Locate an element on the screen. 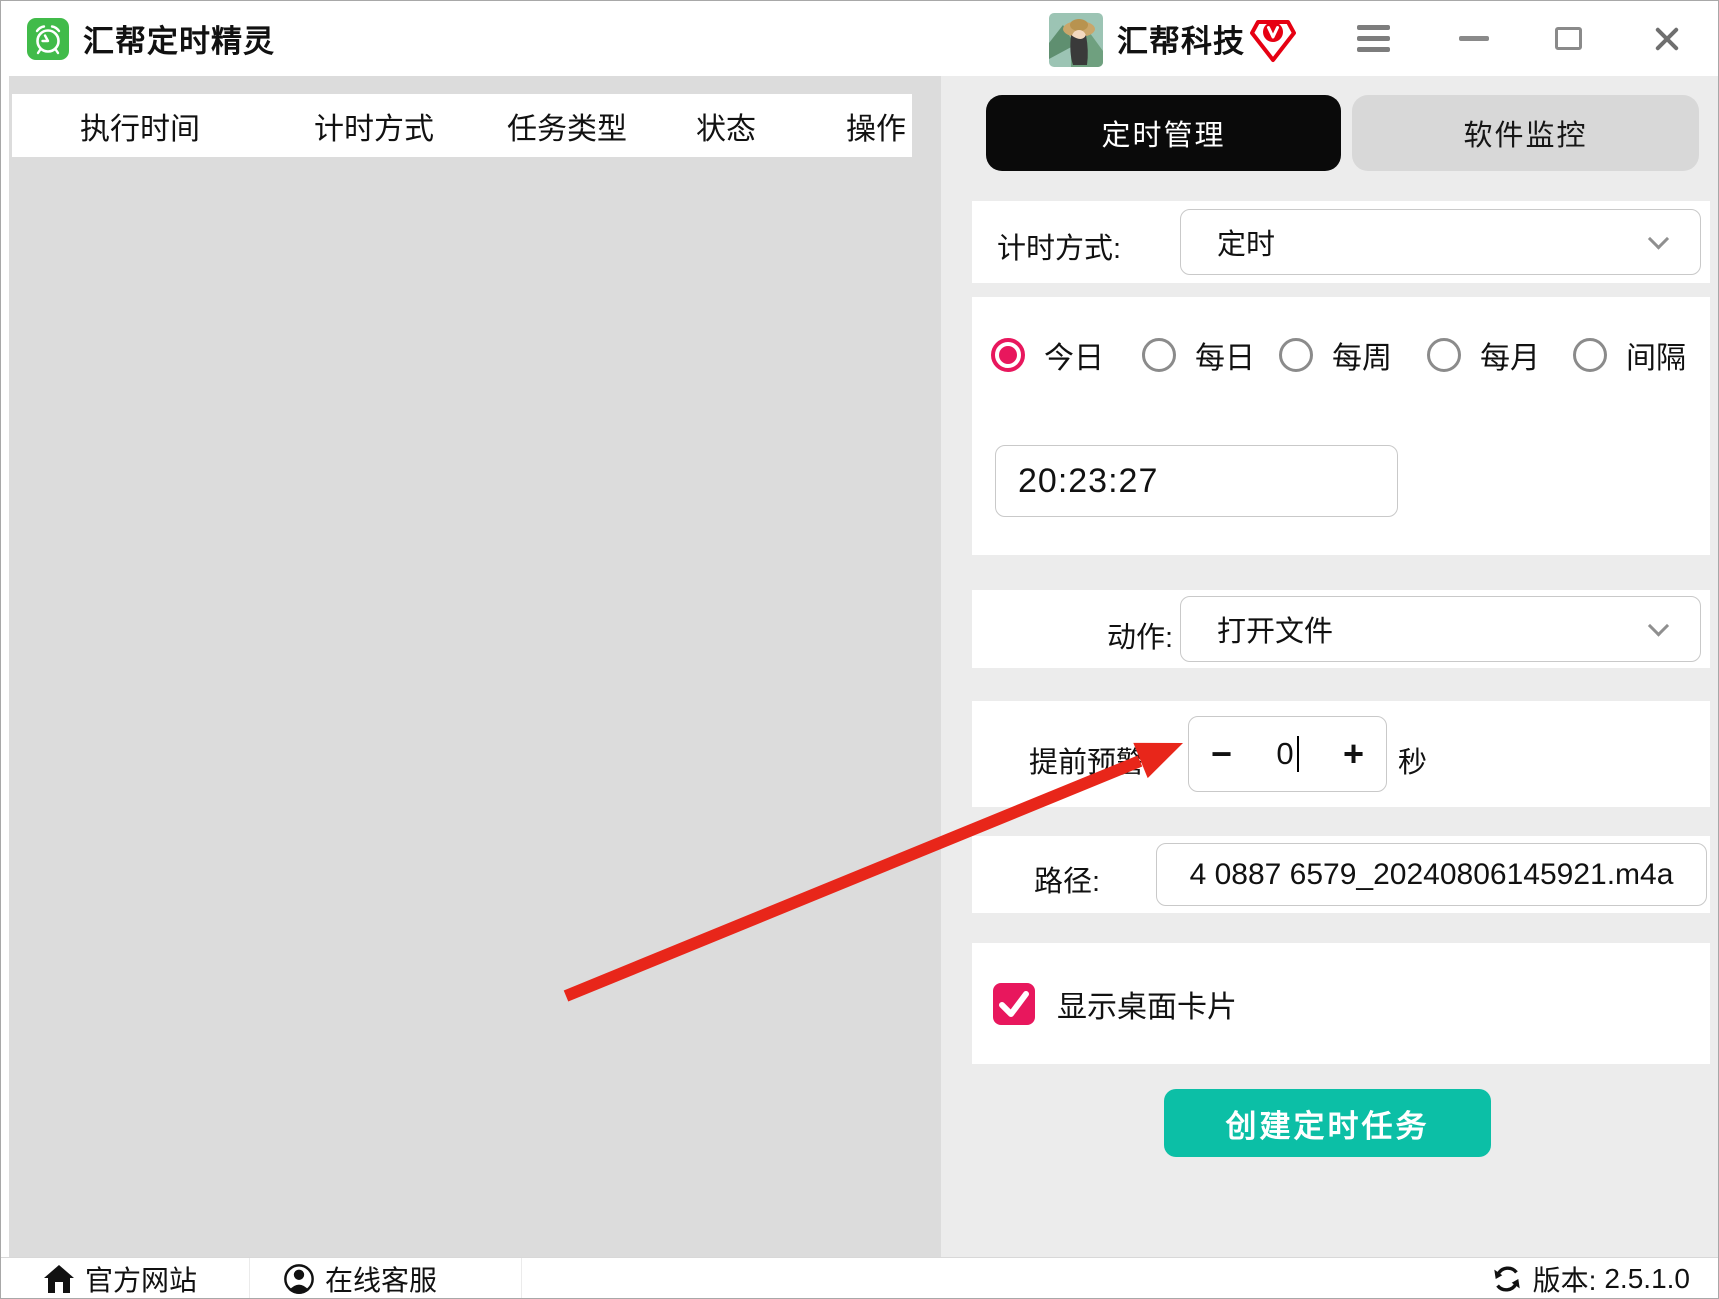 The width and height of the screenshot is (1719, 1299). brand-name: 汇帮科技 is located at coordinates (1181, 41).